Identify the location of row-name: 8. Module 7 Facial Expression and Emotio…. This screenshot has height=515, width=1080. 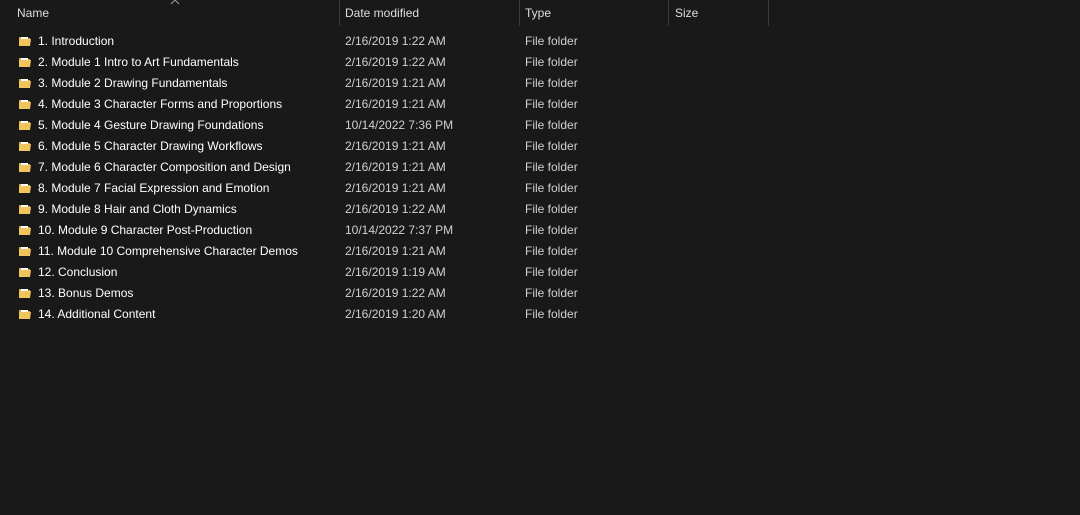
(154, 188).